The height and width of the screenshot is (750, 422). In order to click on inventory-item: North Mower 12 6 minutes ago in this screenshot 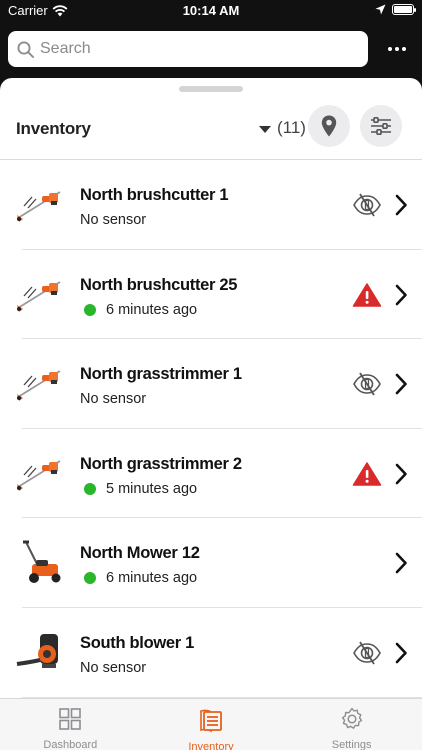, I will do `click(211, 563)`.